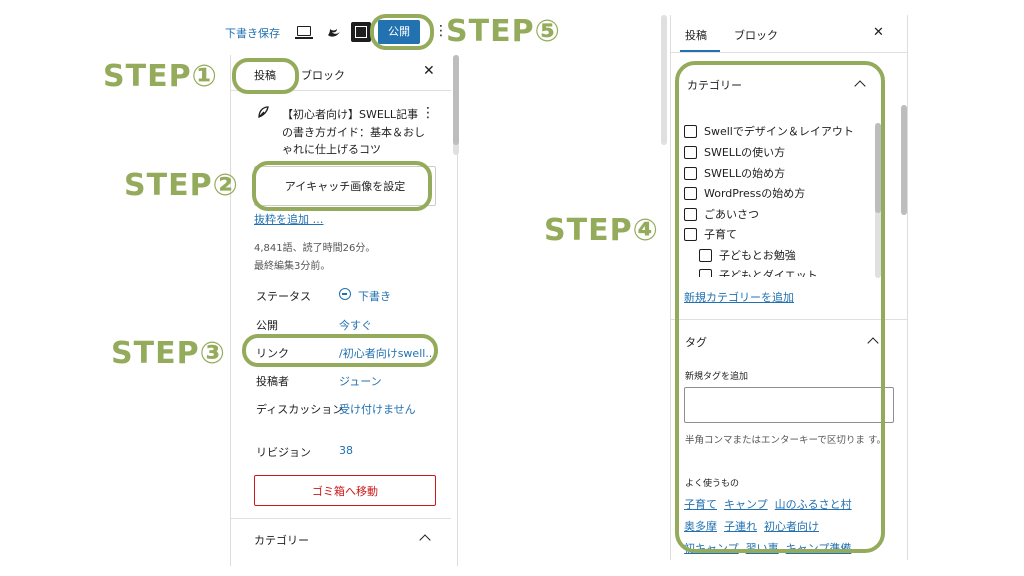  I want to click on scrollbar-thumb-right, so click(904, 160).